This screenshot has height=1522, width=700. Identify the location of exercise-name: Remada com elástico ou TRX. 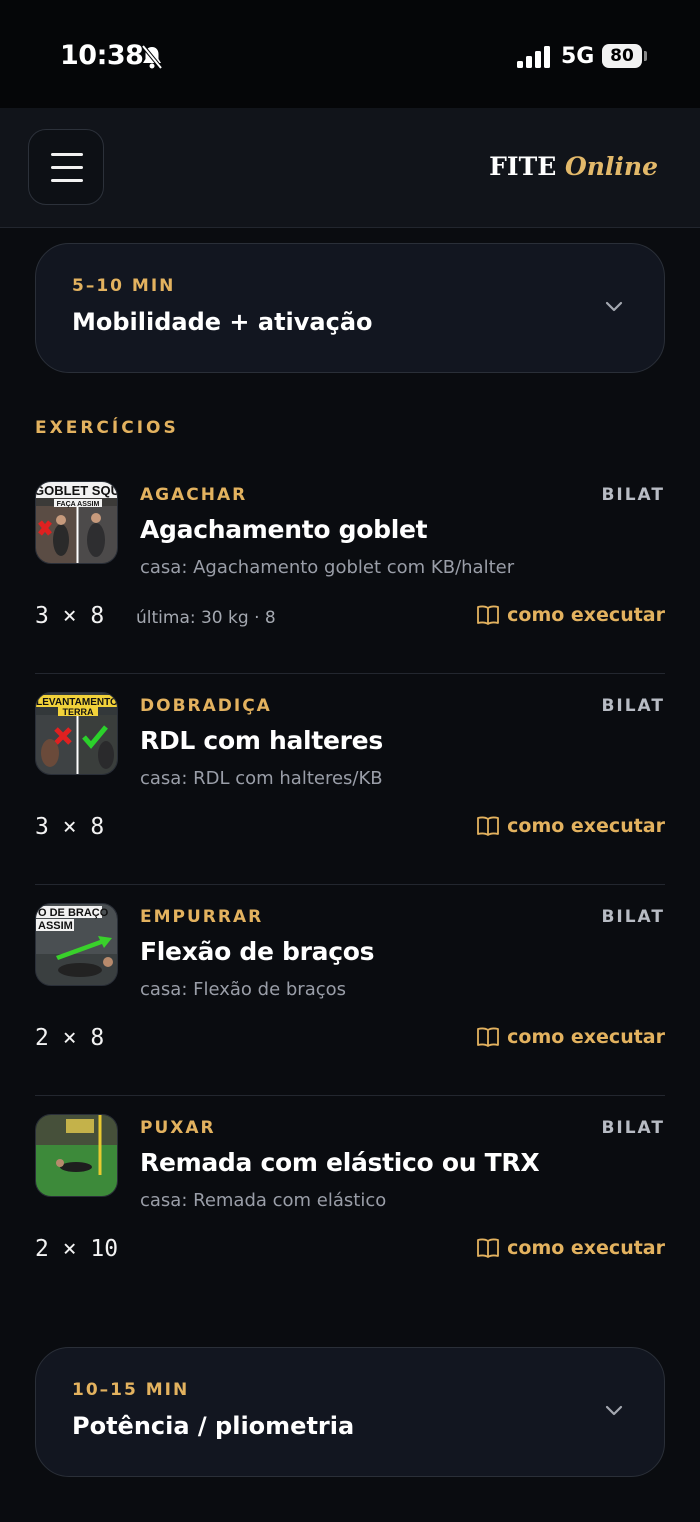
(340, 1162).